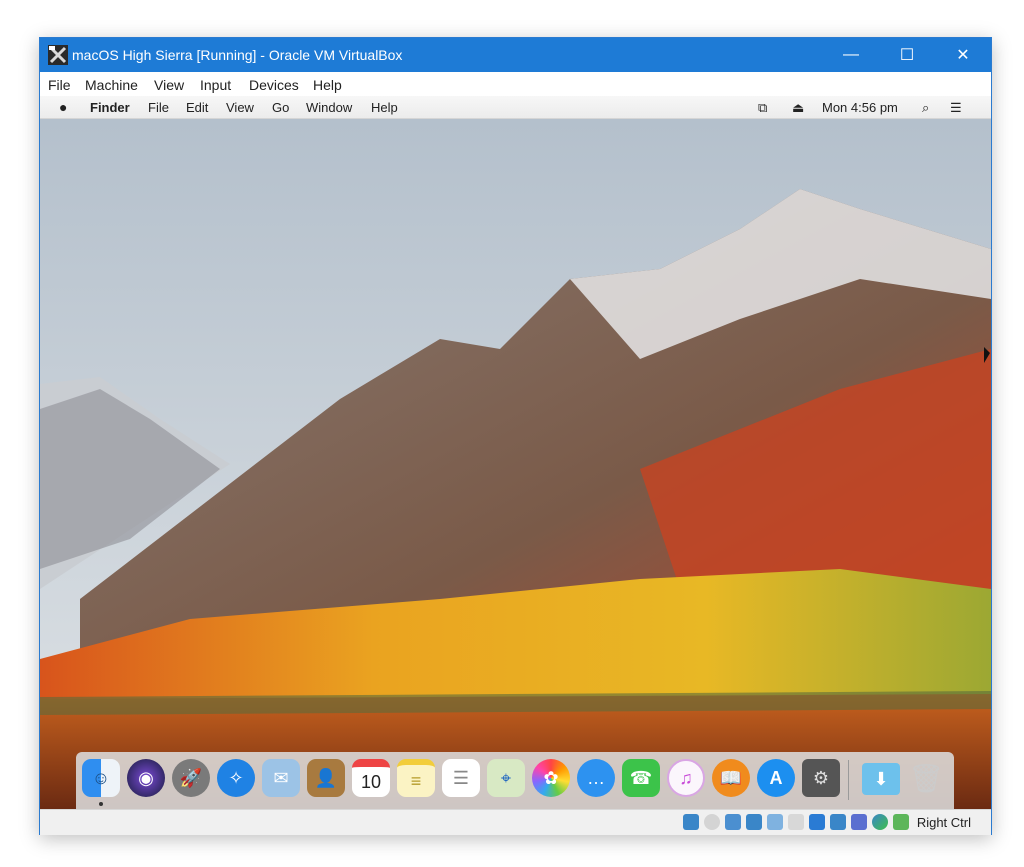  I want to click on dock-launchpad: 🚀, so click(191, 778).